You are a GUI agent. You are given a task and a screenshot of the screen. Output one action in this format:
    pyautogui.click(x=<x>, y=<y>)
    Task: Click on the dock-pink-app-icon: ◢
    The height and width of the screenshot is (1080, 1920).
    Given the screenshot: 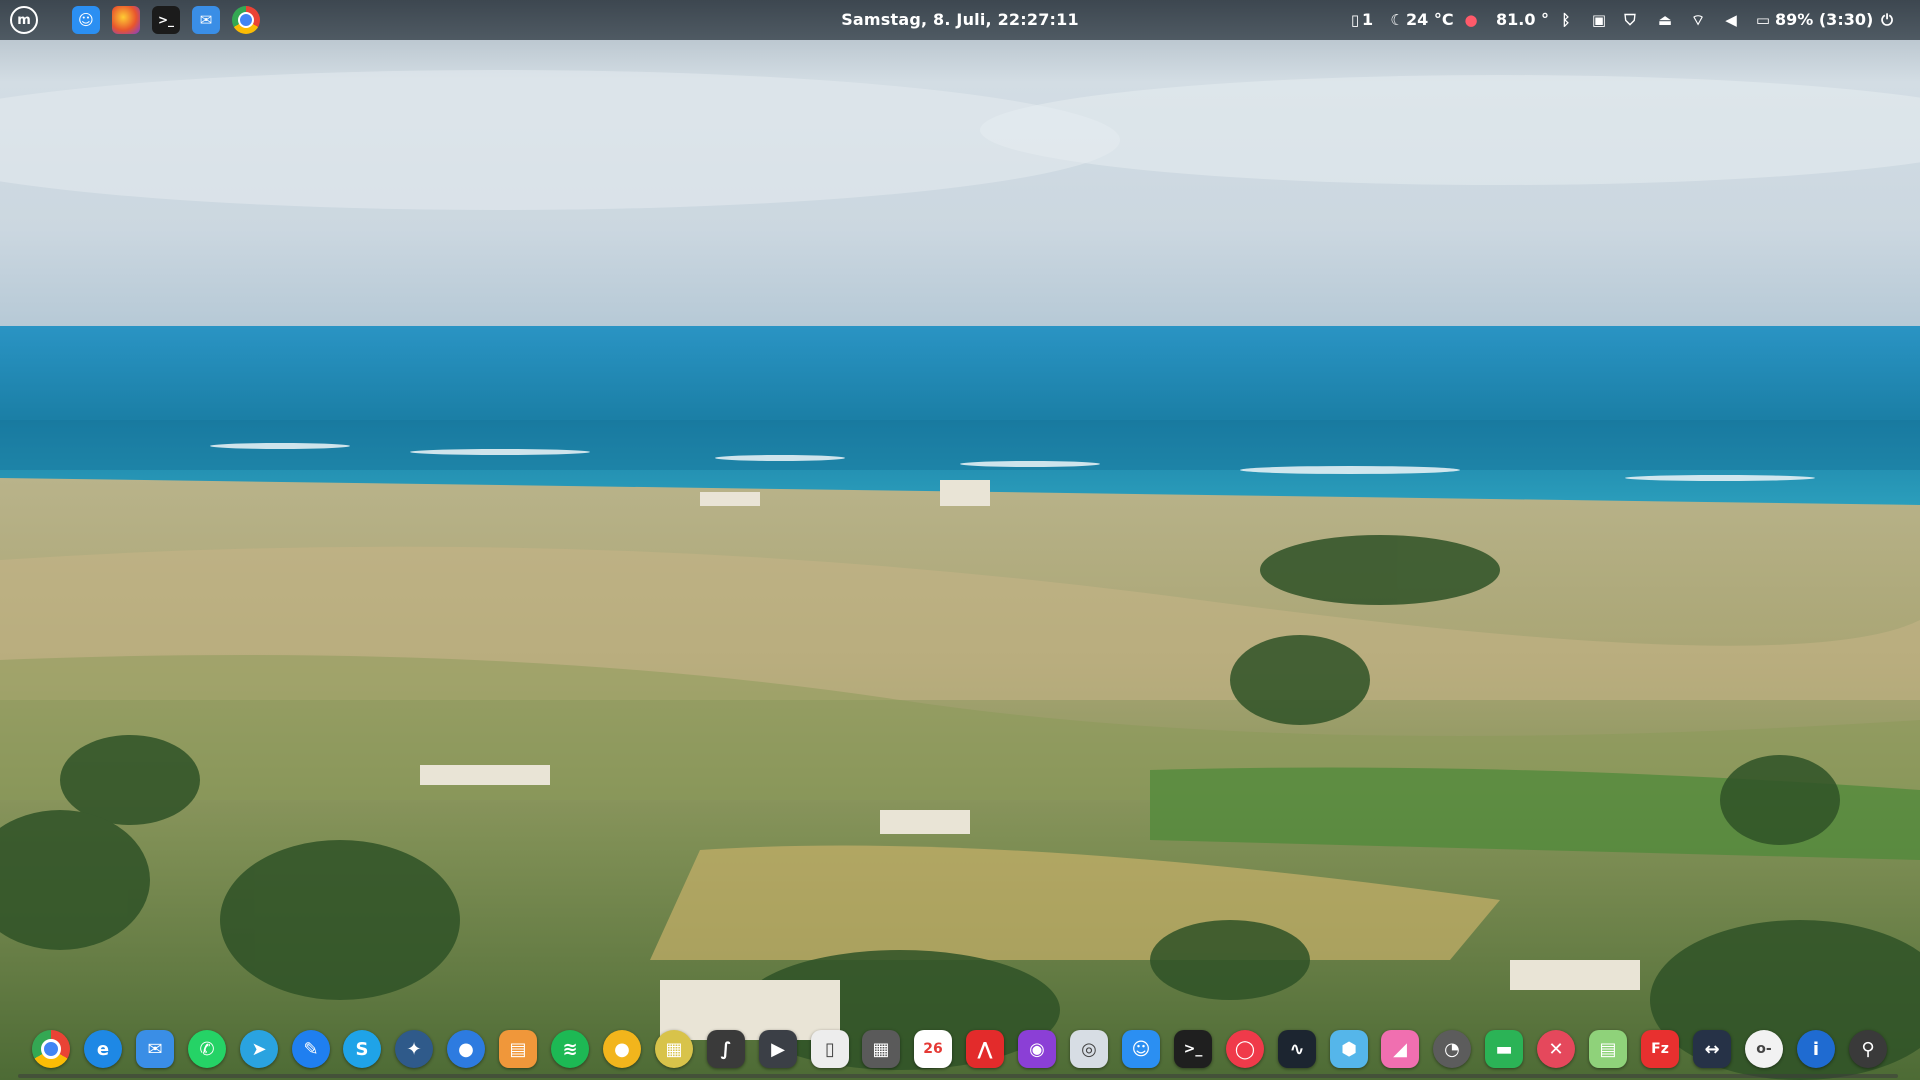 What is the action you would take?
    pyautogui.click(x=1400, y=1049)
    